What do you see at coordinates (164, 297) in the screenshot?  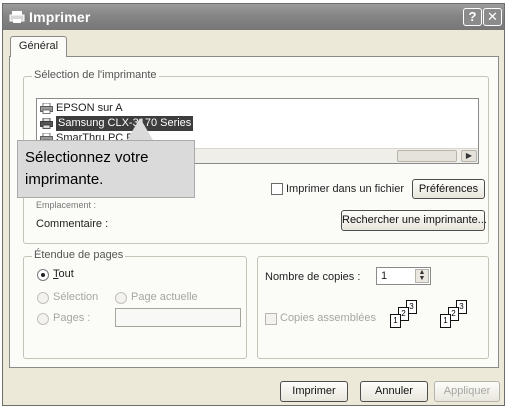 I see `current-page-label: Page actuelle` at bounding box center [164, 297].